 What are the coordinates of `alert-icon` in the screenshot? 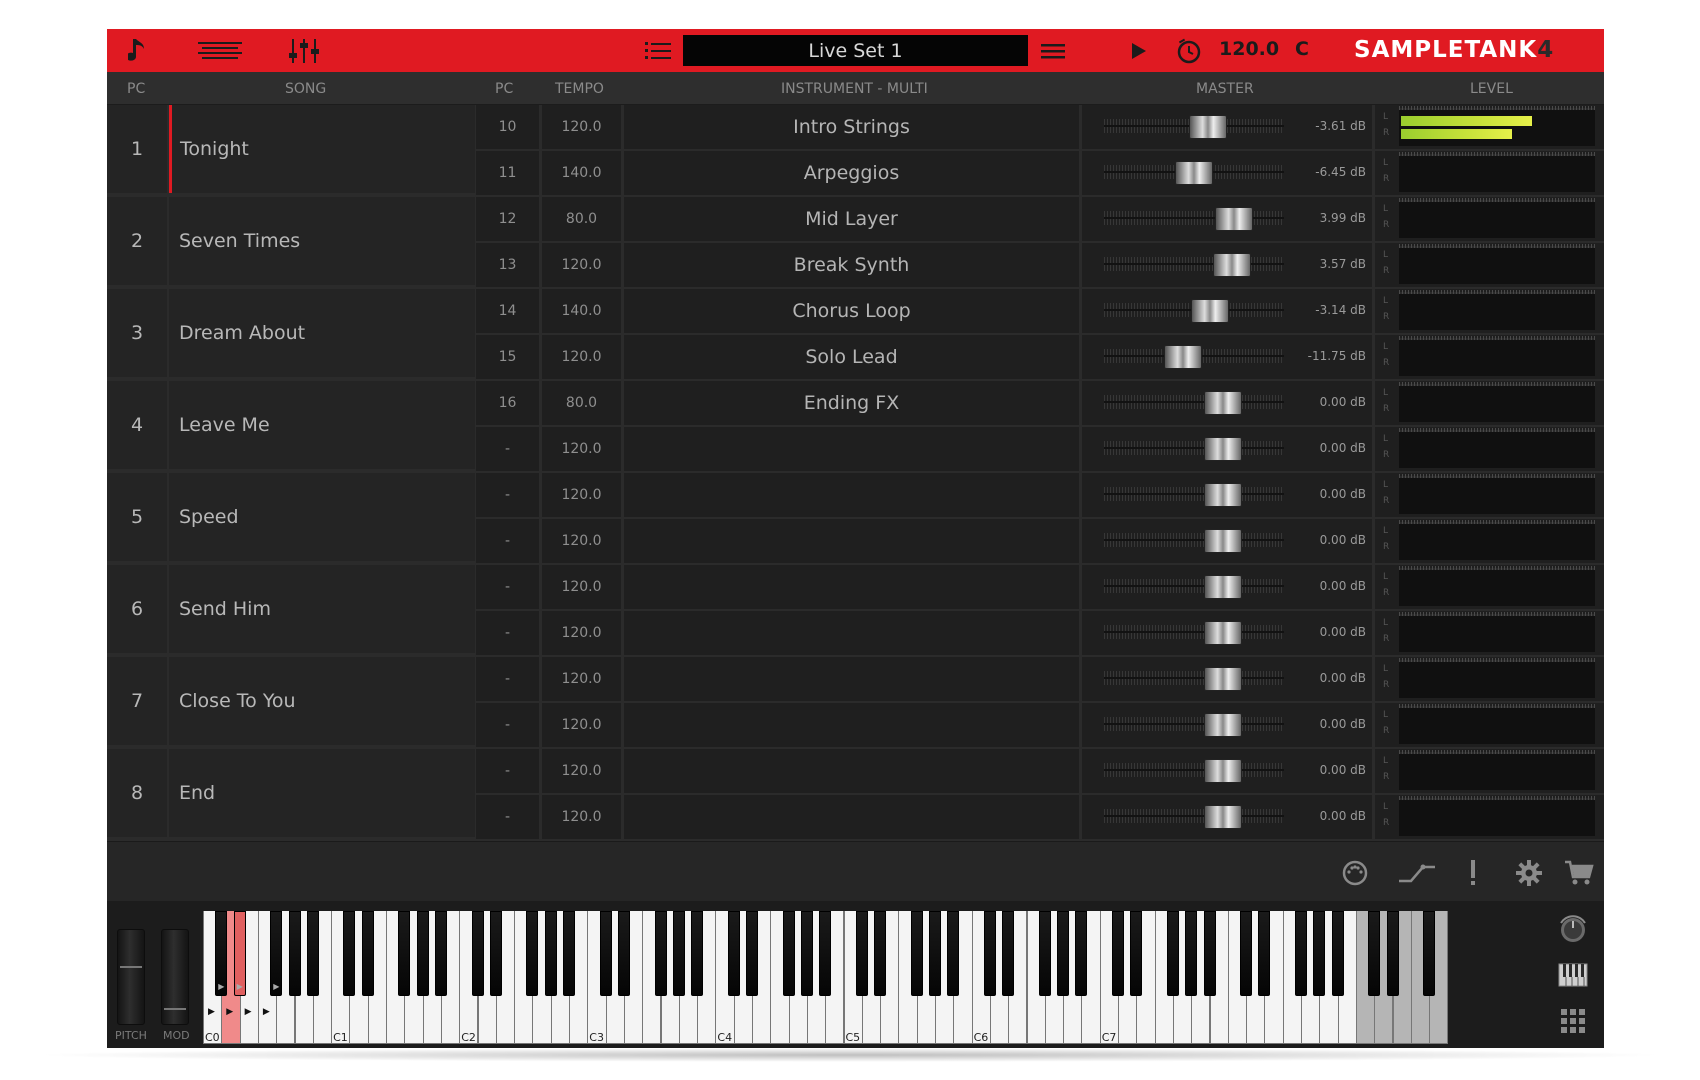 It's located at (1473, 873).